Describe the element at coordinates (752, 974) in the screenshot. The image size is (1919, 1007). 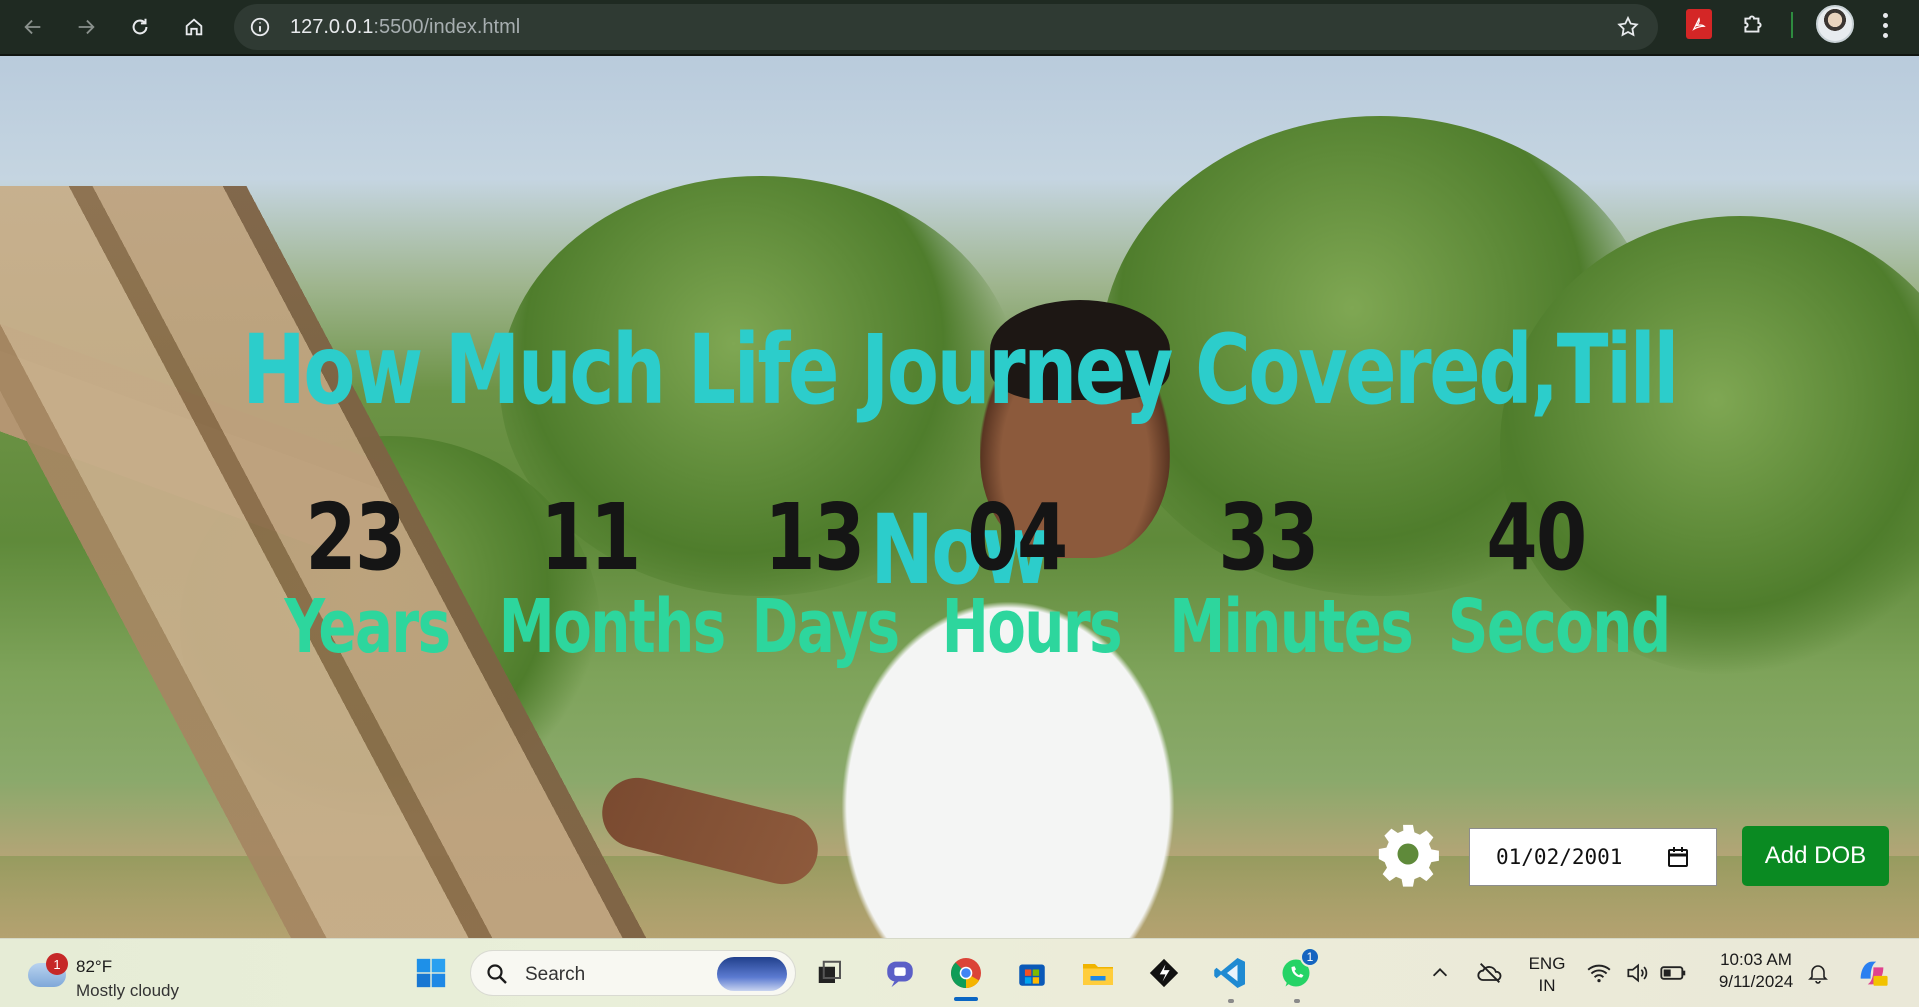
I see `search-highlight-image` at that location.